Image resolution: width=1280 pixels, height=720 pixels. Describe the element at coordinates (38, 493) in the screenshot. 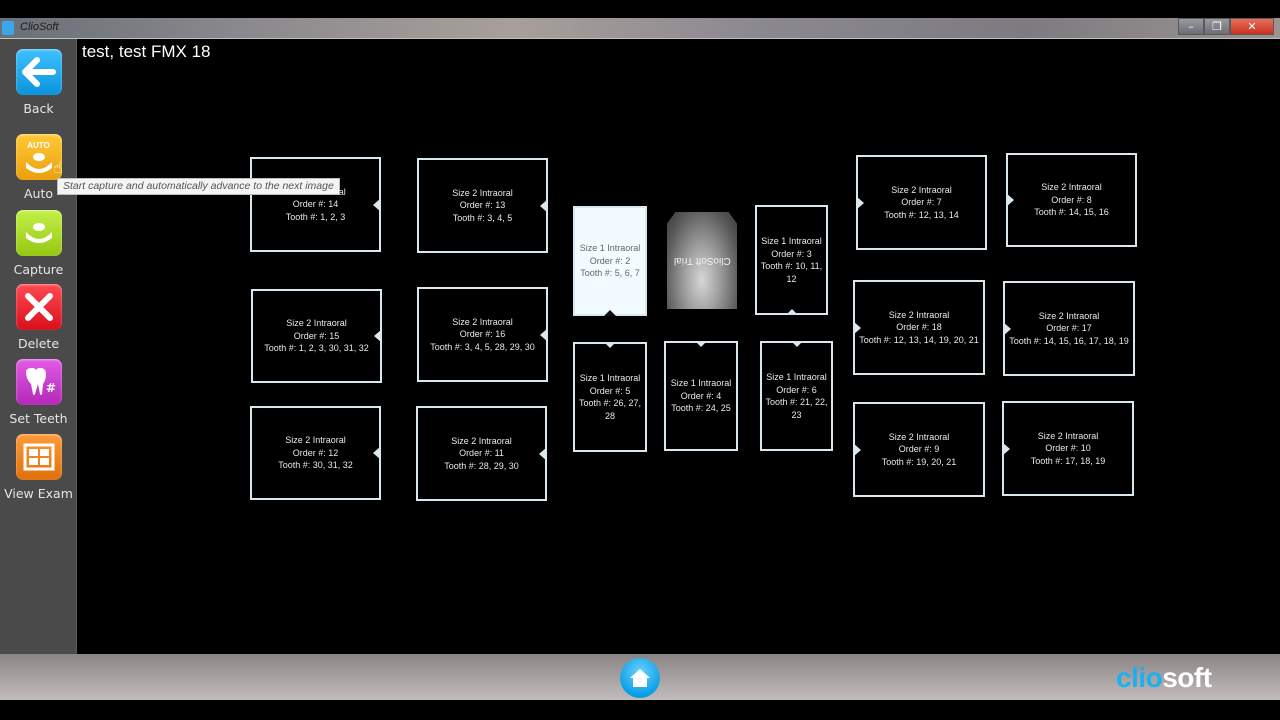

I see `view-exam-label: View Exam` at that location.